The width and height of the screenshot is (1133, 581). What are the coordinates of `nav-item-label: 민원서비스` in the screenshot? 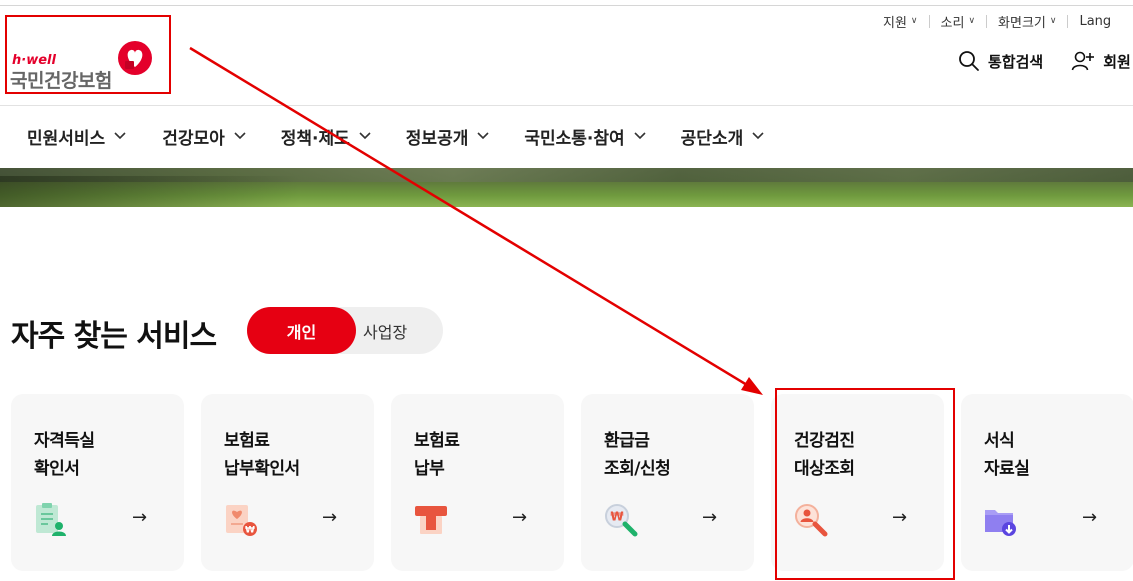 It's located at (66, 138).